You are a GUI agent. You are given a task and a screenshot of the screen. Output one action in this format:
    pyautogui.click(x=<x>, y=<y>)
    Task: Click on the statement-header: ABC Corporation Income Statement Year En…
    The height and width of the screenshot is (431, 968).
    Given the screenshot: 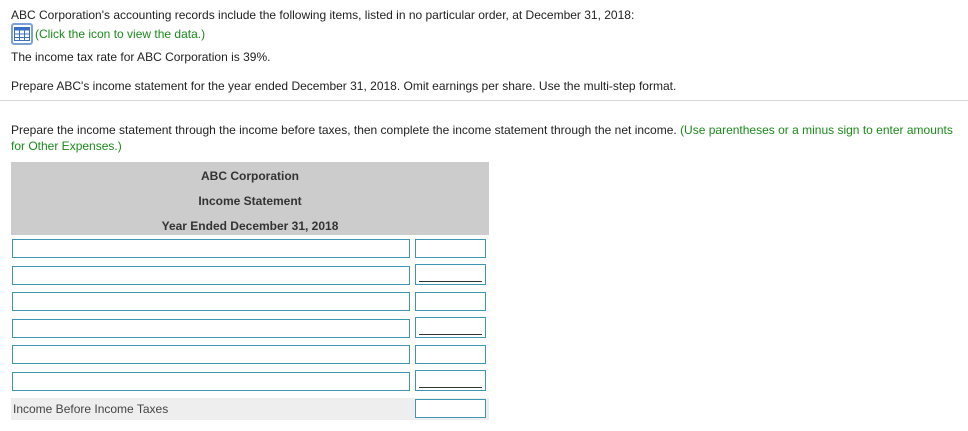 What is the action you would take?
    pyautogui.click(x=250, y=198)
    